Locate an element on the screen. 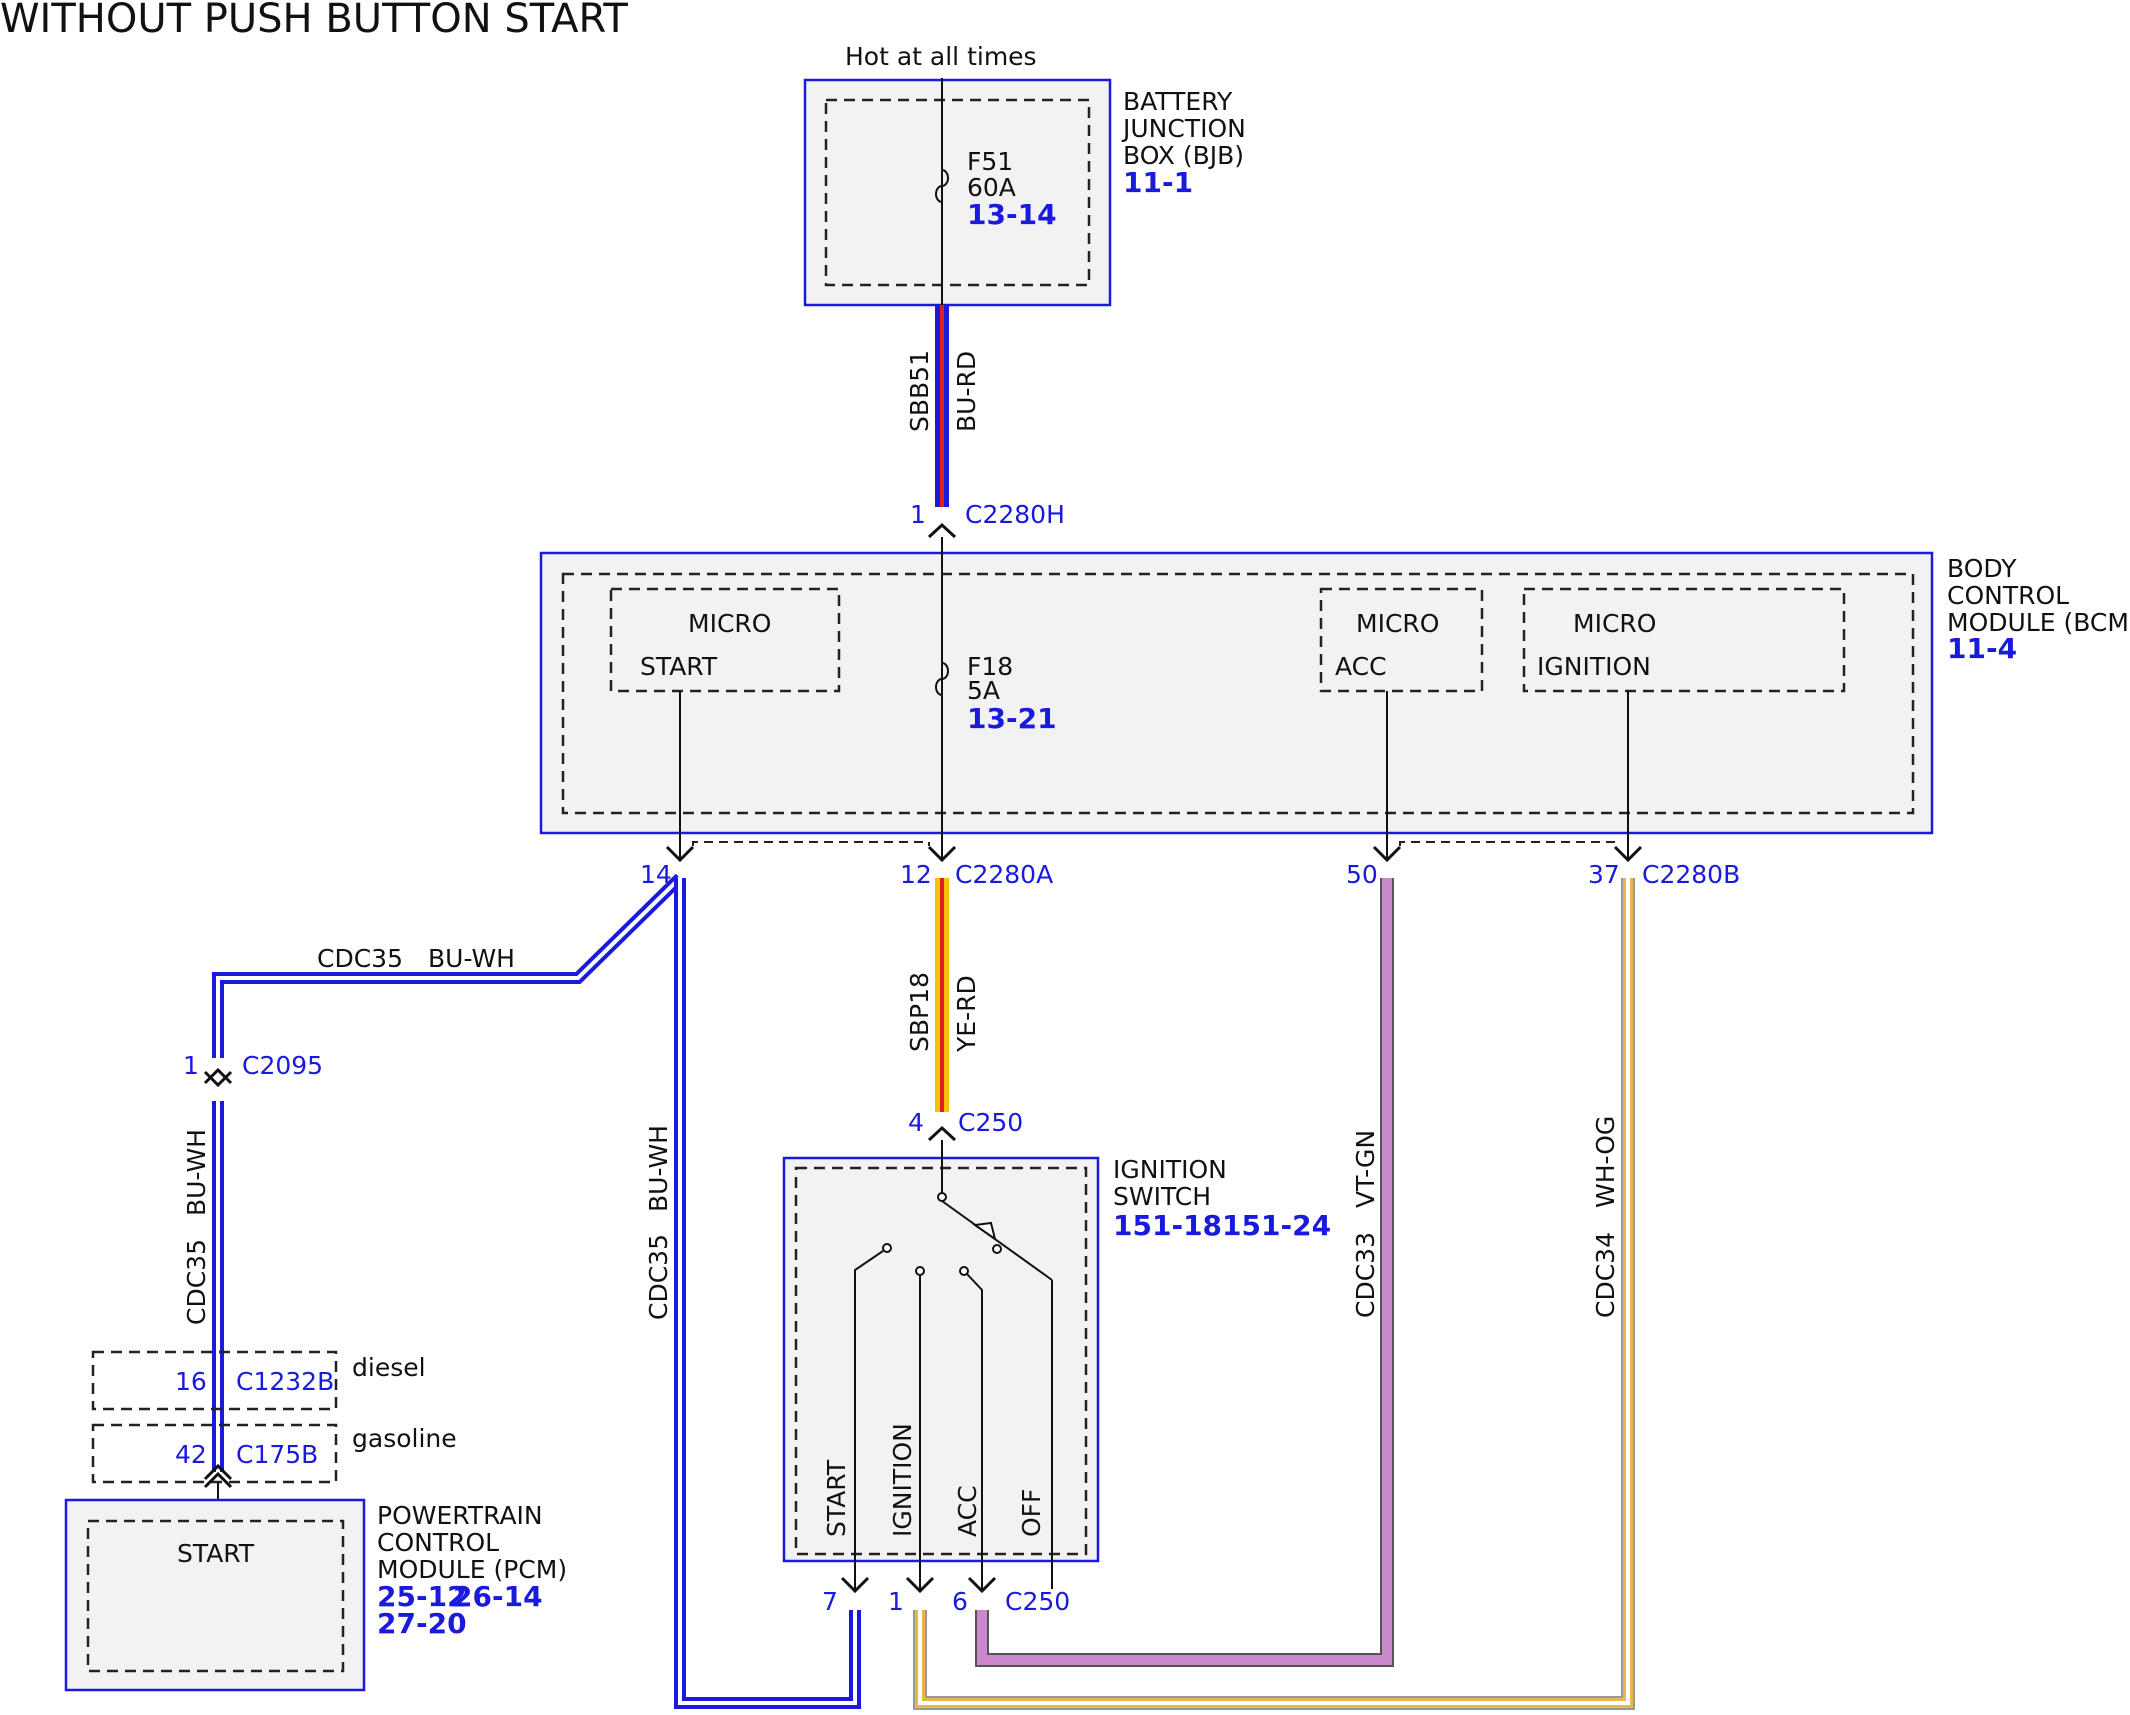 The image size is (2130, 1715). switch-contact-ignition is located at coordinates (920, 1271).